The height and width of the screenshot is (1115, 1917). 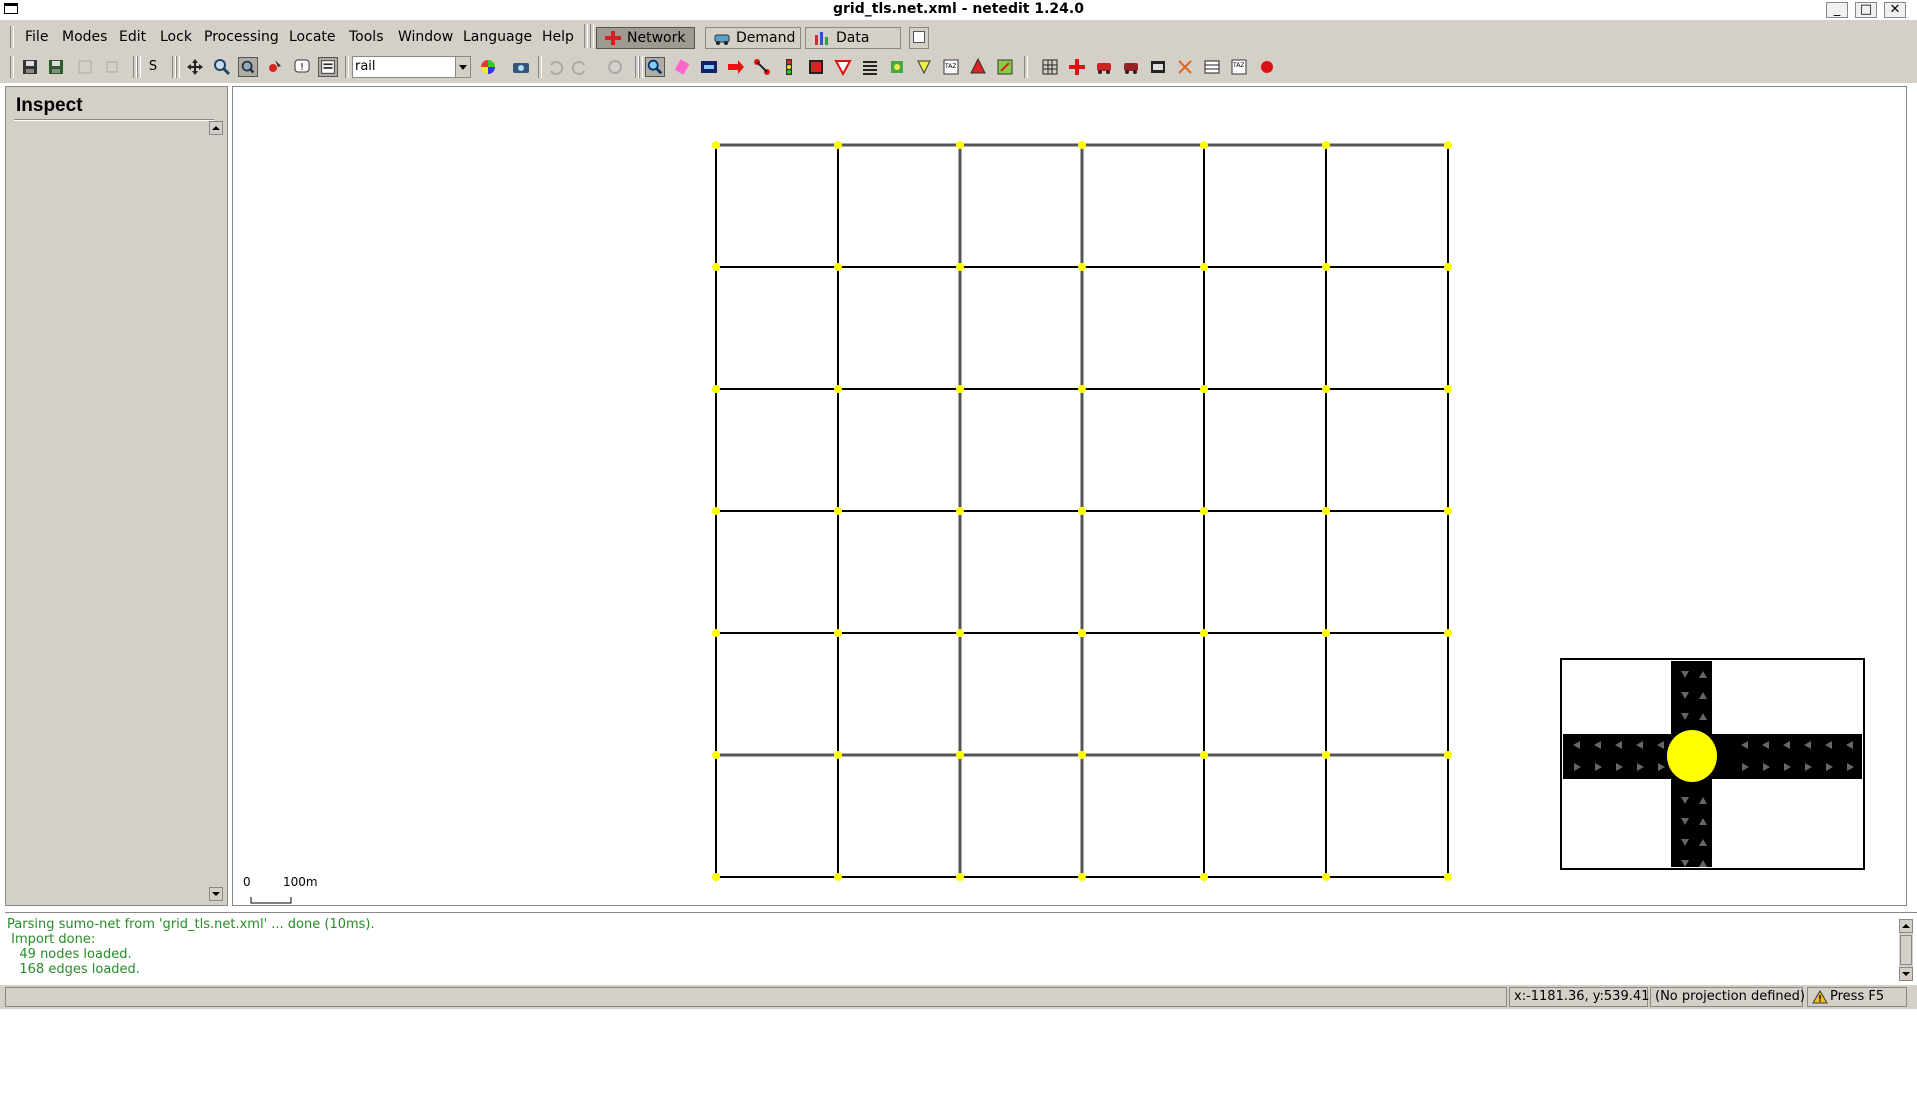 What do you see at coordinates (241, 37) in the screenshot?
I see `menu-processing: Processing` at bounding box center [241, 37].